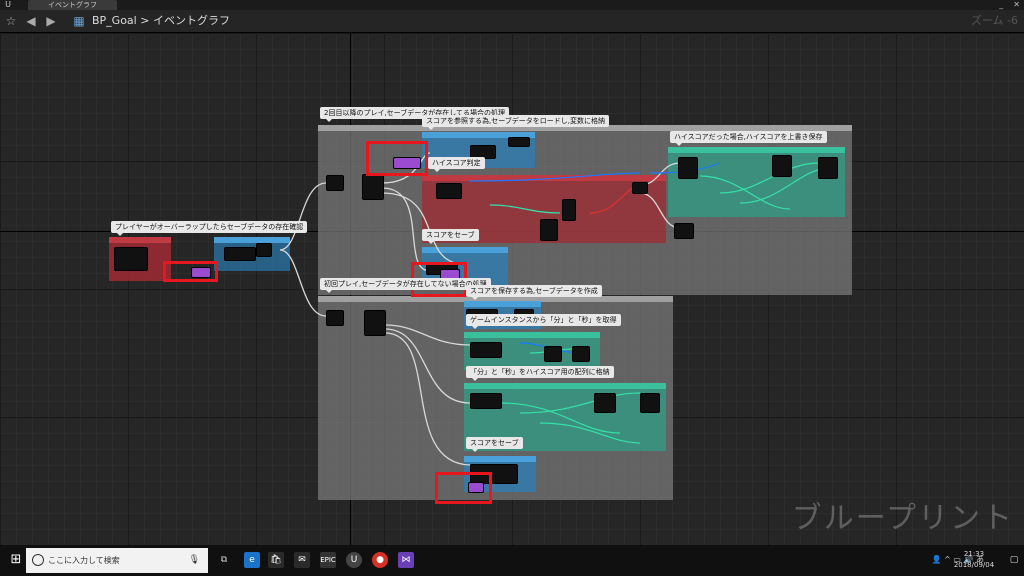 This screenshot has height=576, width=1024. Describe the element at coordinates (240, 254) in the screenshot. I see `node-does-save-exist` at that location.